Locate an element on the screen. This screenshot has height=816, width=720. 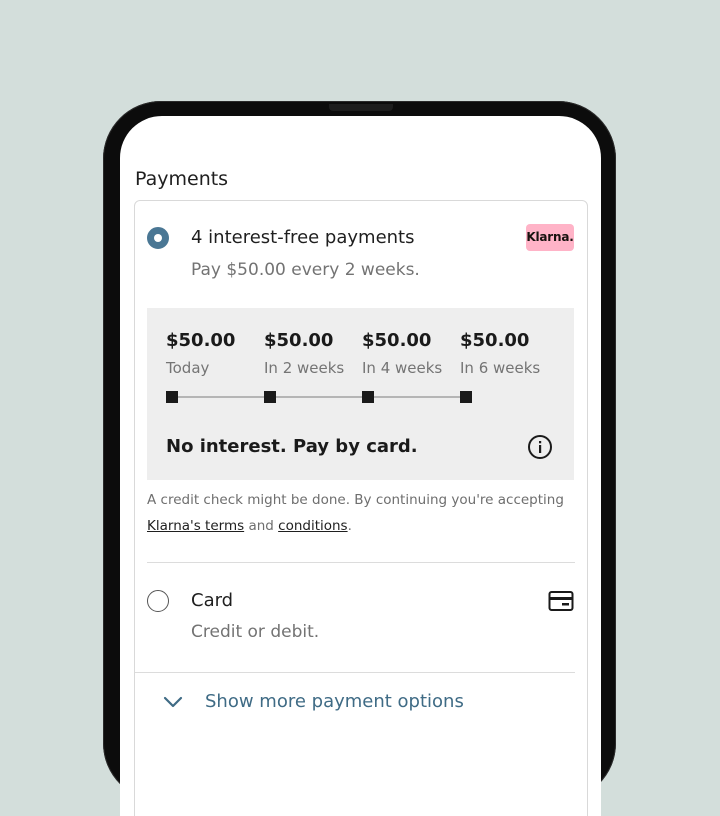
show-more-label: Show more payment options is located at coordinates (334, 701).